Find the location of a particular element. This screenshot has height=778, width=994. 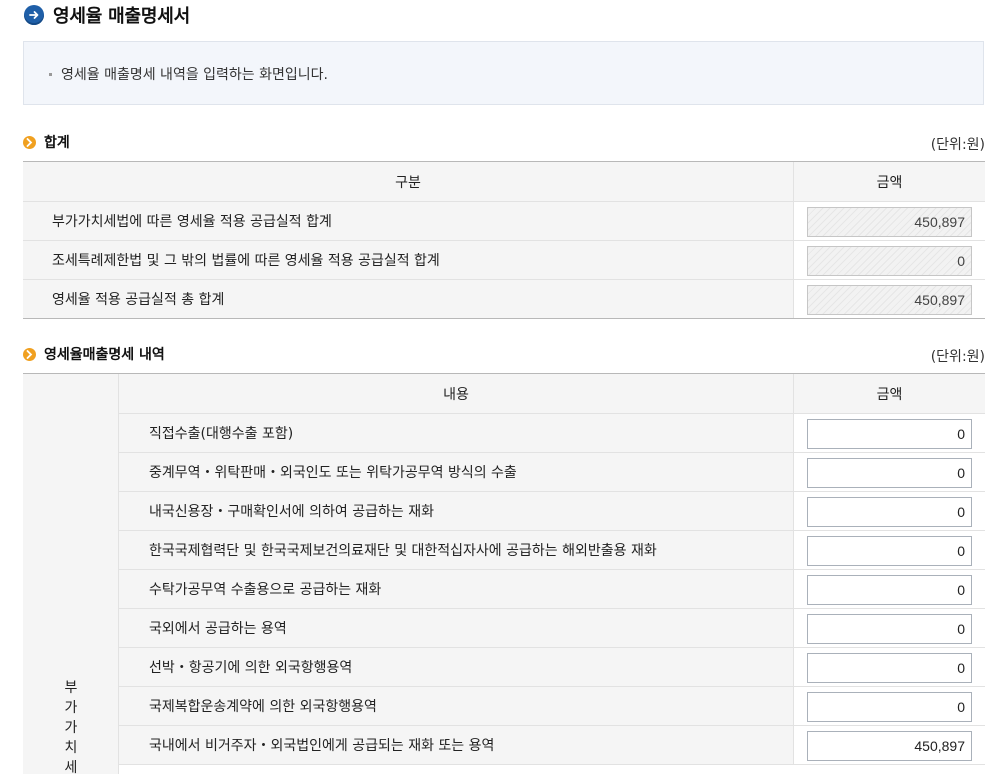

page-header: 영세율 매출명세서 is located at coordinates (107, 15).